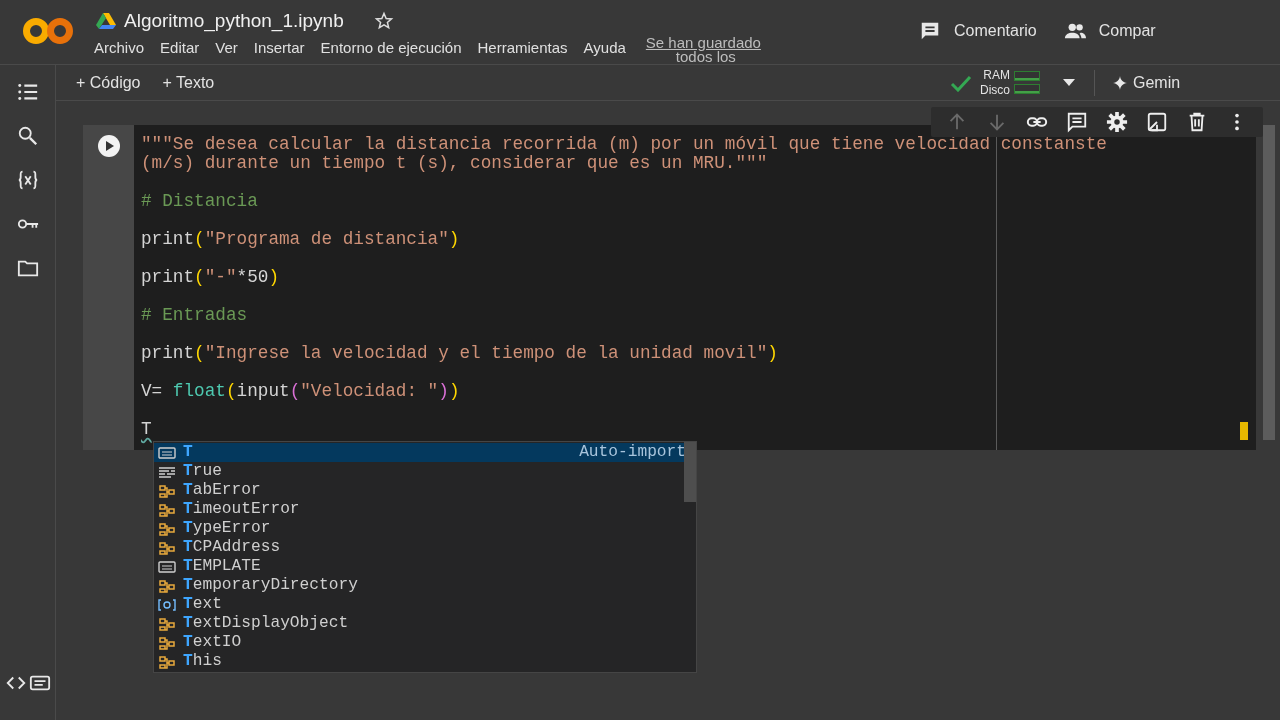 This screenshot has height=720, width=1280. I want to click on code-line: T, so click(146, 429).